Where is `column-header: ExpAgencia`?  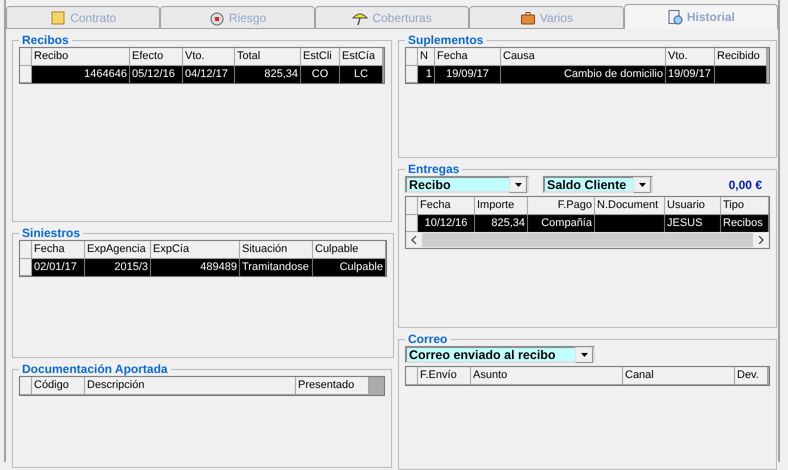 column-header: ExpAgencia is located at coordinates (118, 250).